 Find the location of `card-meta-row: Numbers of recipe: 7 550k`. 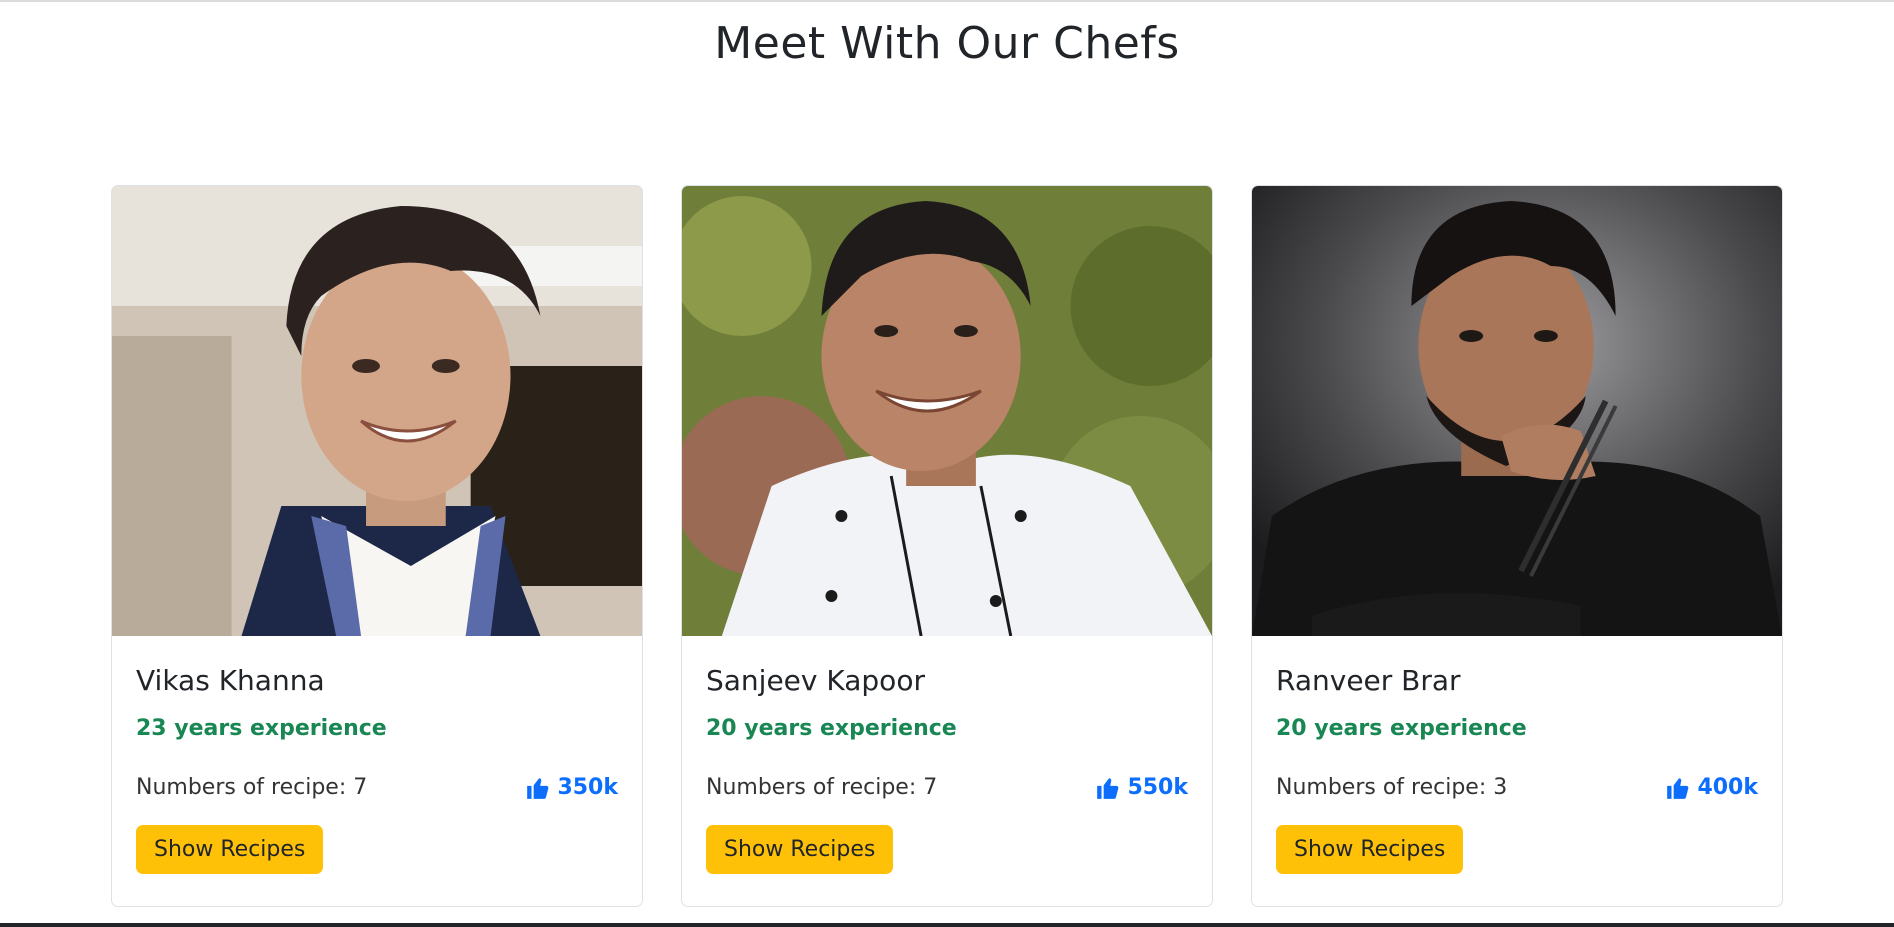

card-meta-row: Numbers of recipe: 7 550k is located at coordinates (947, 788).